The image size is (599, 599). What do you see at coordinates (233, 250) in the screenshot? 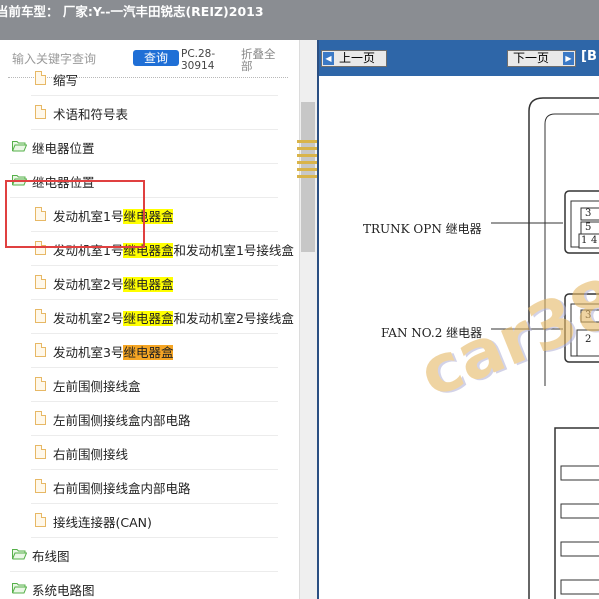
I see `label-suffix: 和发动机室1号接线盒` at bounding box center [233, 250].